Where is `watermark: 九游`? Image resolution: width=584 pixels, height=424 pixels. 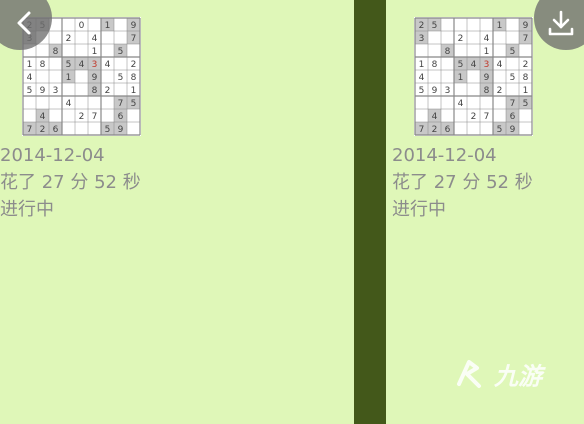 watermark: 九游 is located at coordinates (495, 374).